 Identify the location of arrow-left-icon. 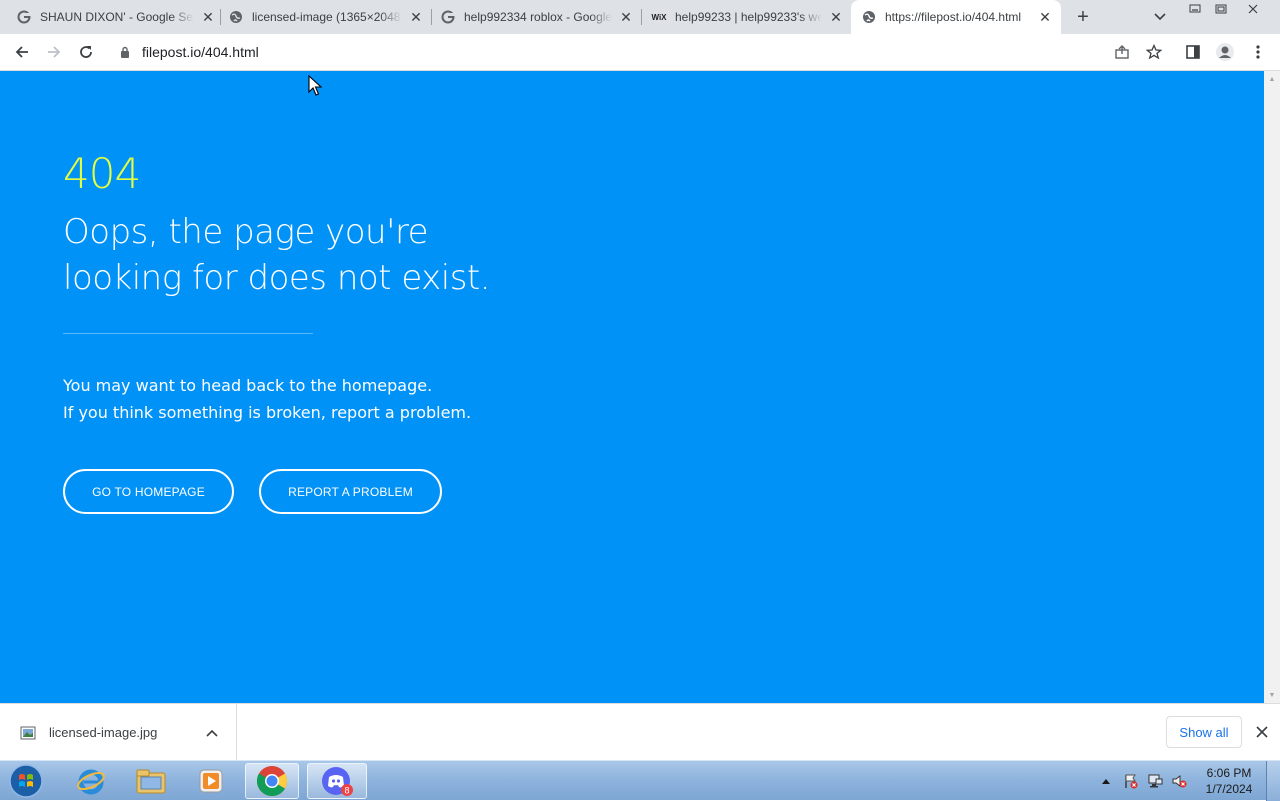
(21, 52).